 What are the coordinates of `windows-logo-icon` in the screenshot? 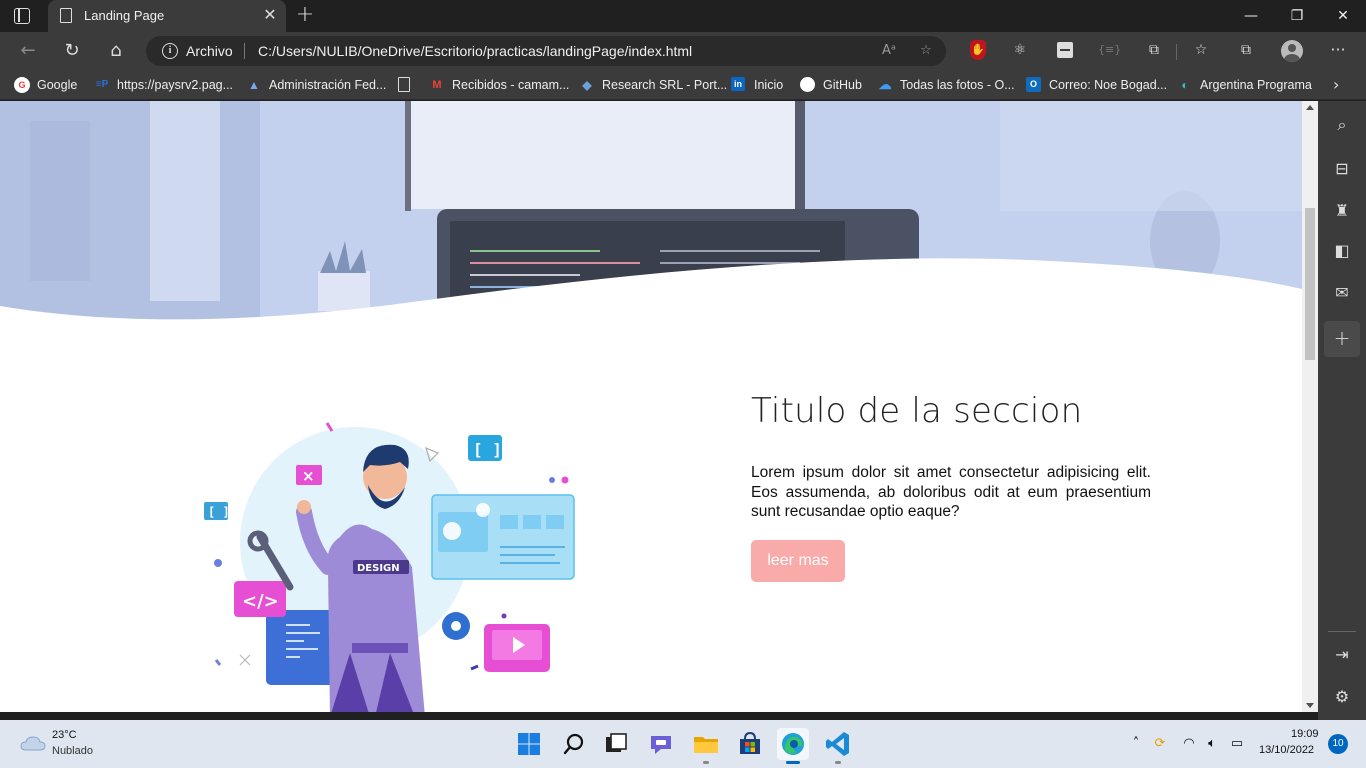 It's located at (529, 744).